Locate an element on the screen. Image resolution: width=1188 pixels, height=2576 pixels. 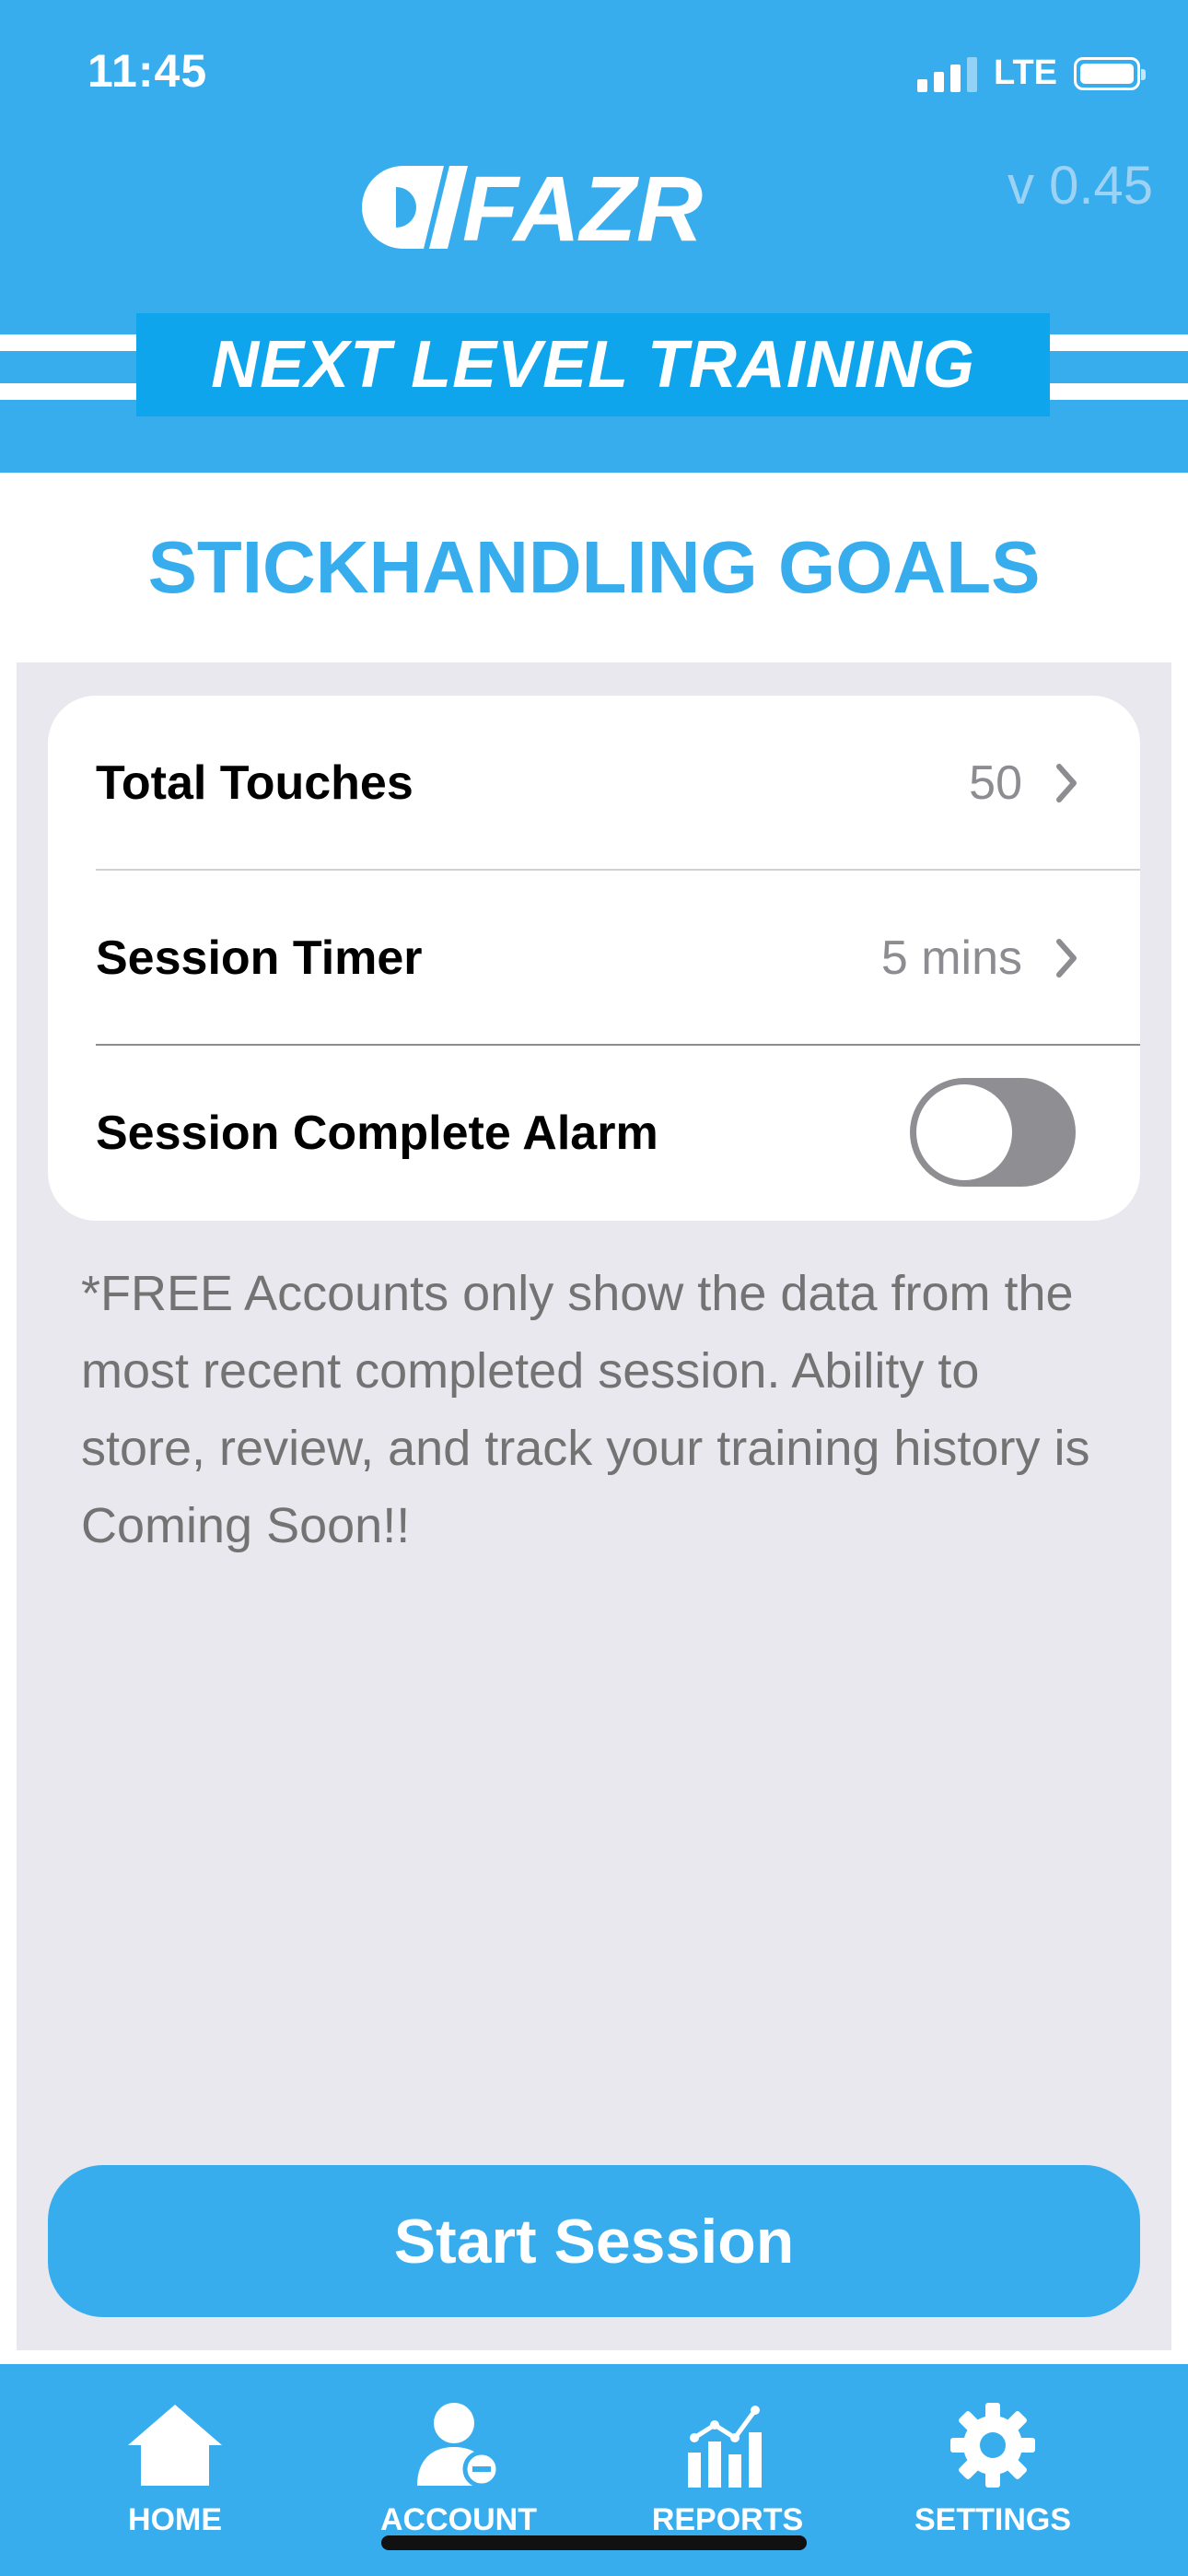
tab-home: HOME is located at coordinates (174, 2479).